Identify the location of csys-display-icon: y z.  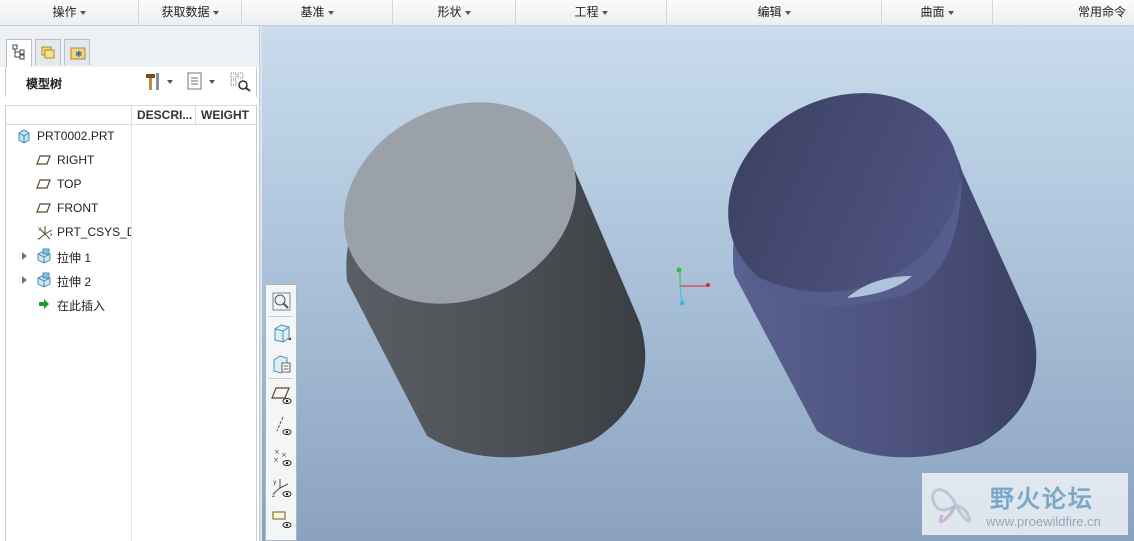
(282, 489).